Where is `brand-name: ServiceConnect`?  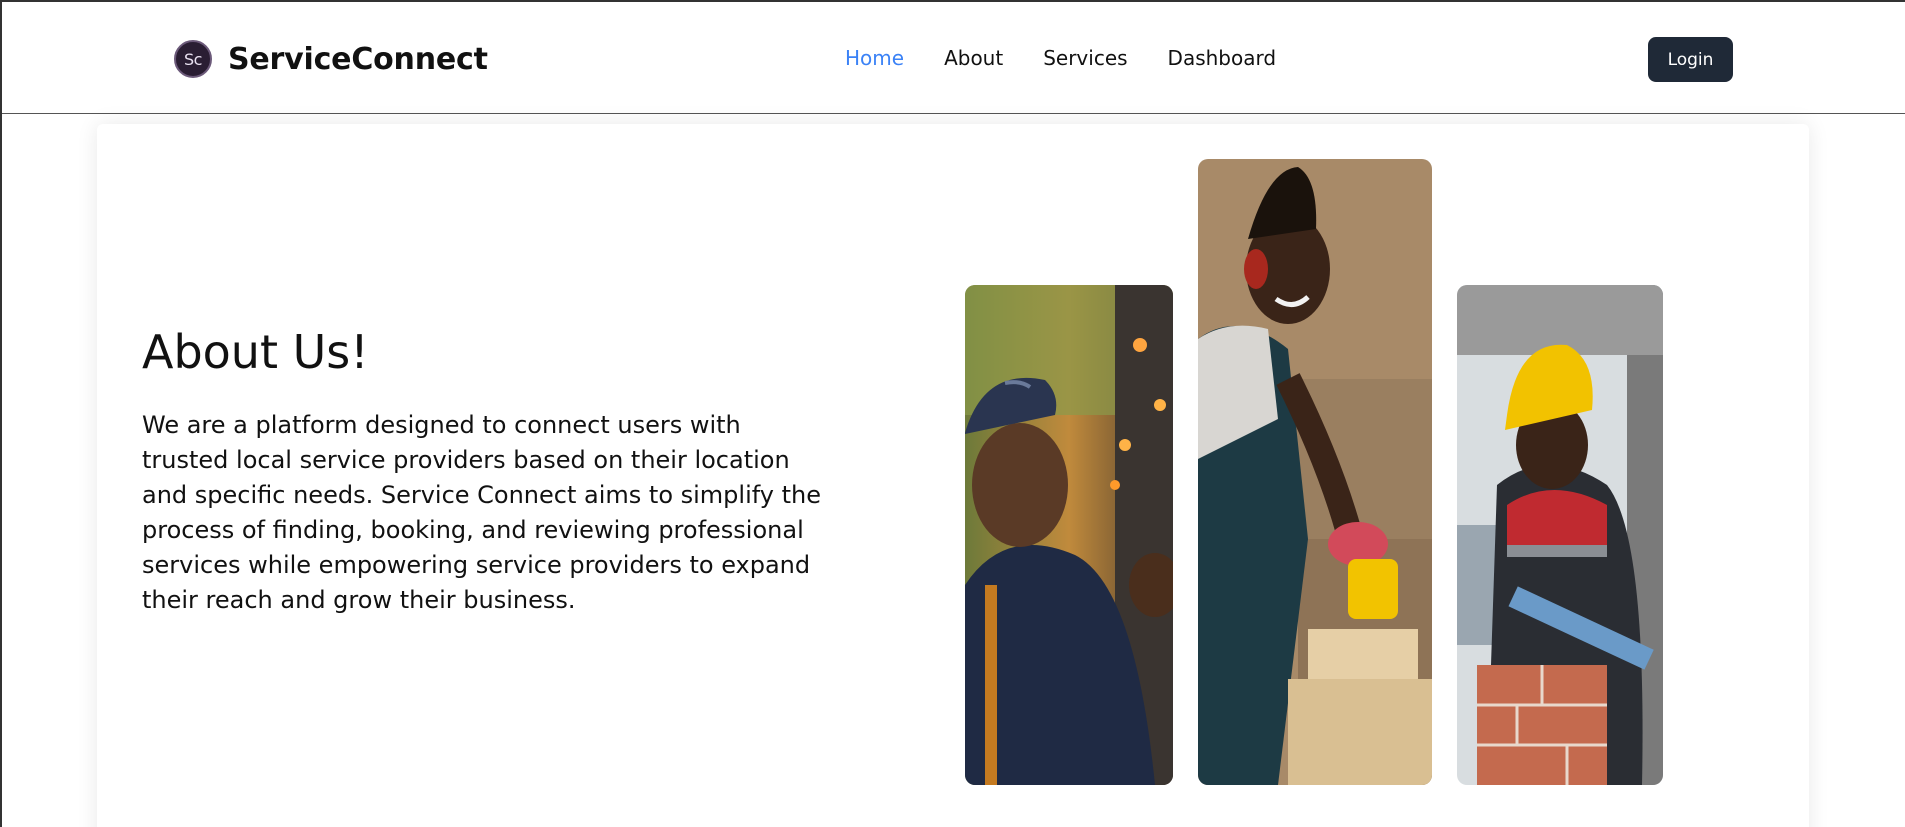 brand-name: ServiceConnect is located at coordinates (358, 59).